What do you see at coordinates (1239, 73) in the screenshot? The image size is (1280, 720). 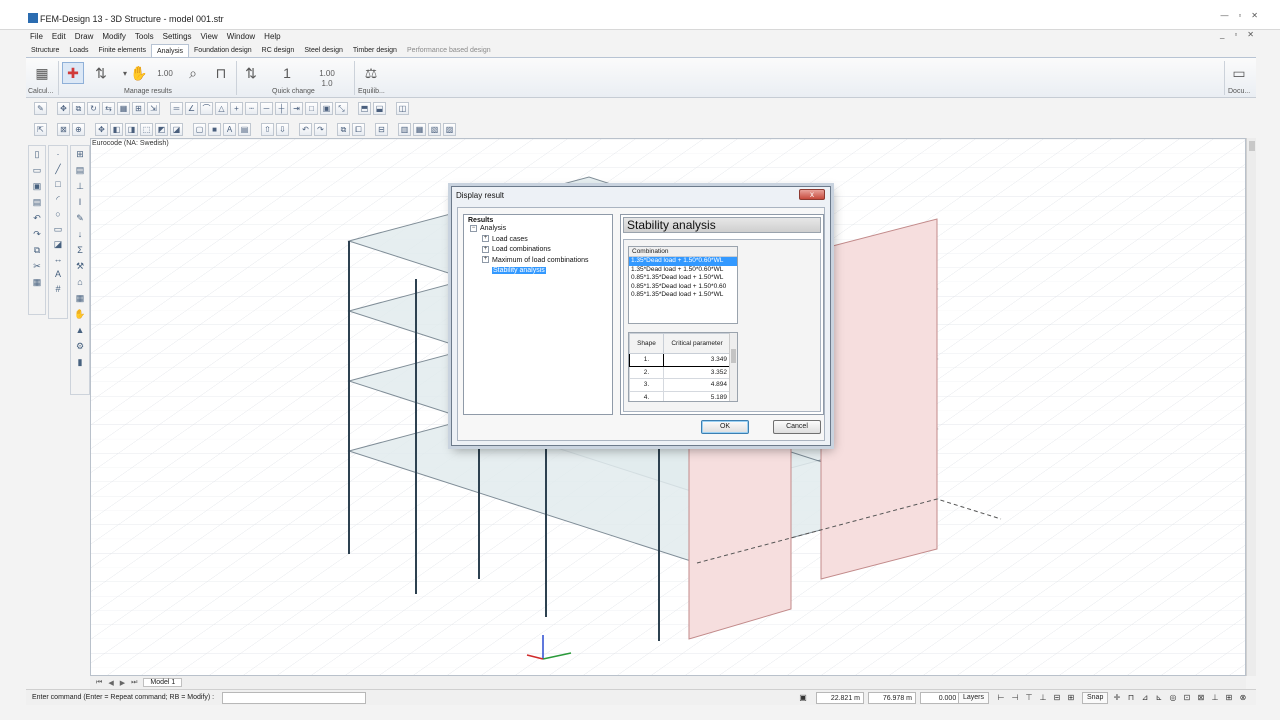 I see `documentation-icon: ▭` at bounding box center [1239, 73].